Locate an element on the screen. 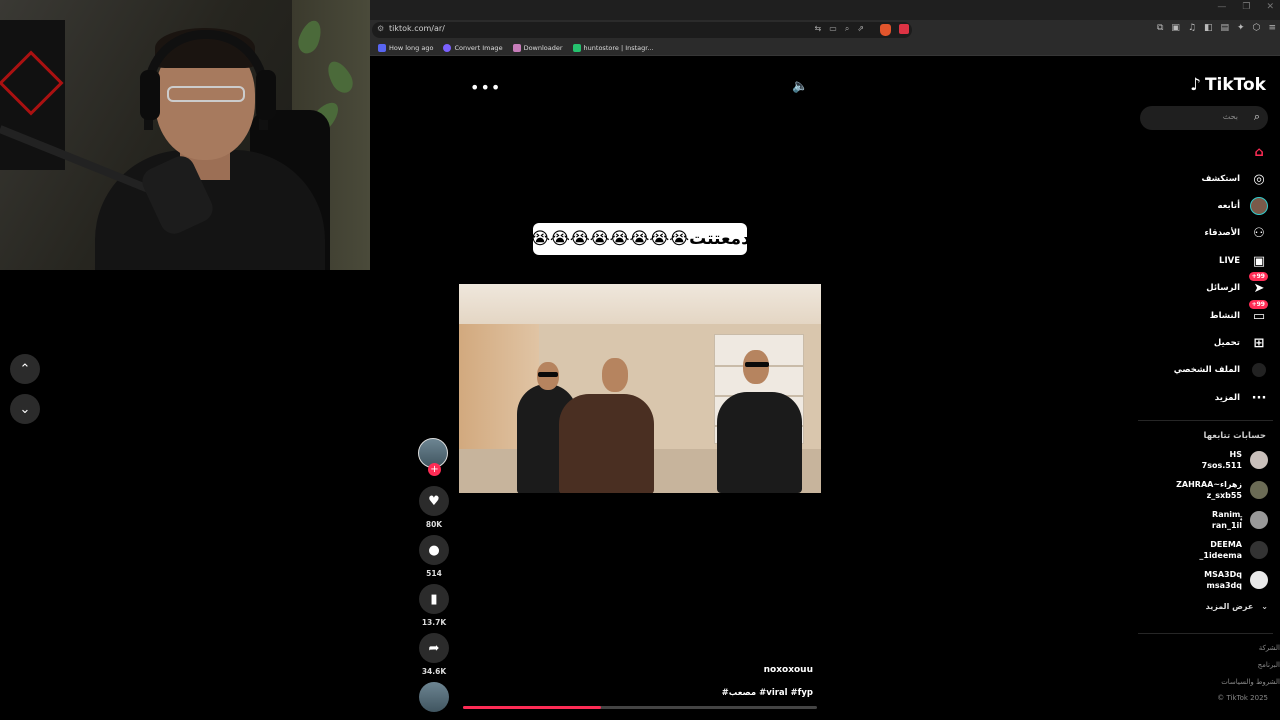 The image size is (1280, 720). nav-home: ⌂ is located at coordinates (1254, 152).